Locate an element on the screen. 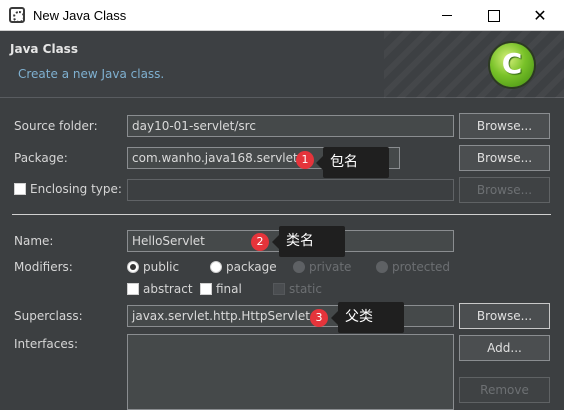  superclass-label: Superclass: is located at coordinates (48, 316).